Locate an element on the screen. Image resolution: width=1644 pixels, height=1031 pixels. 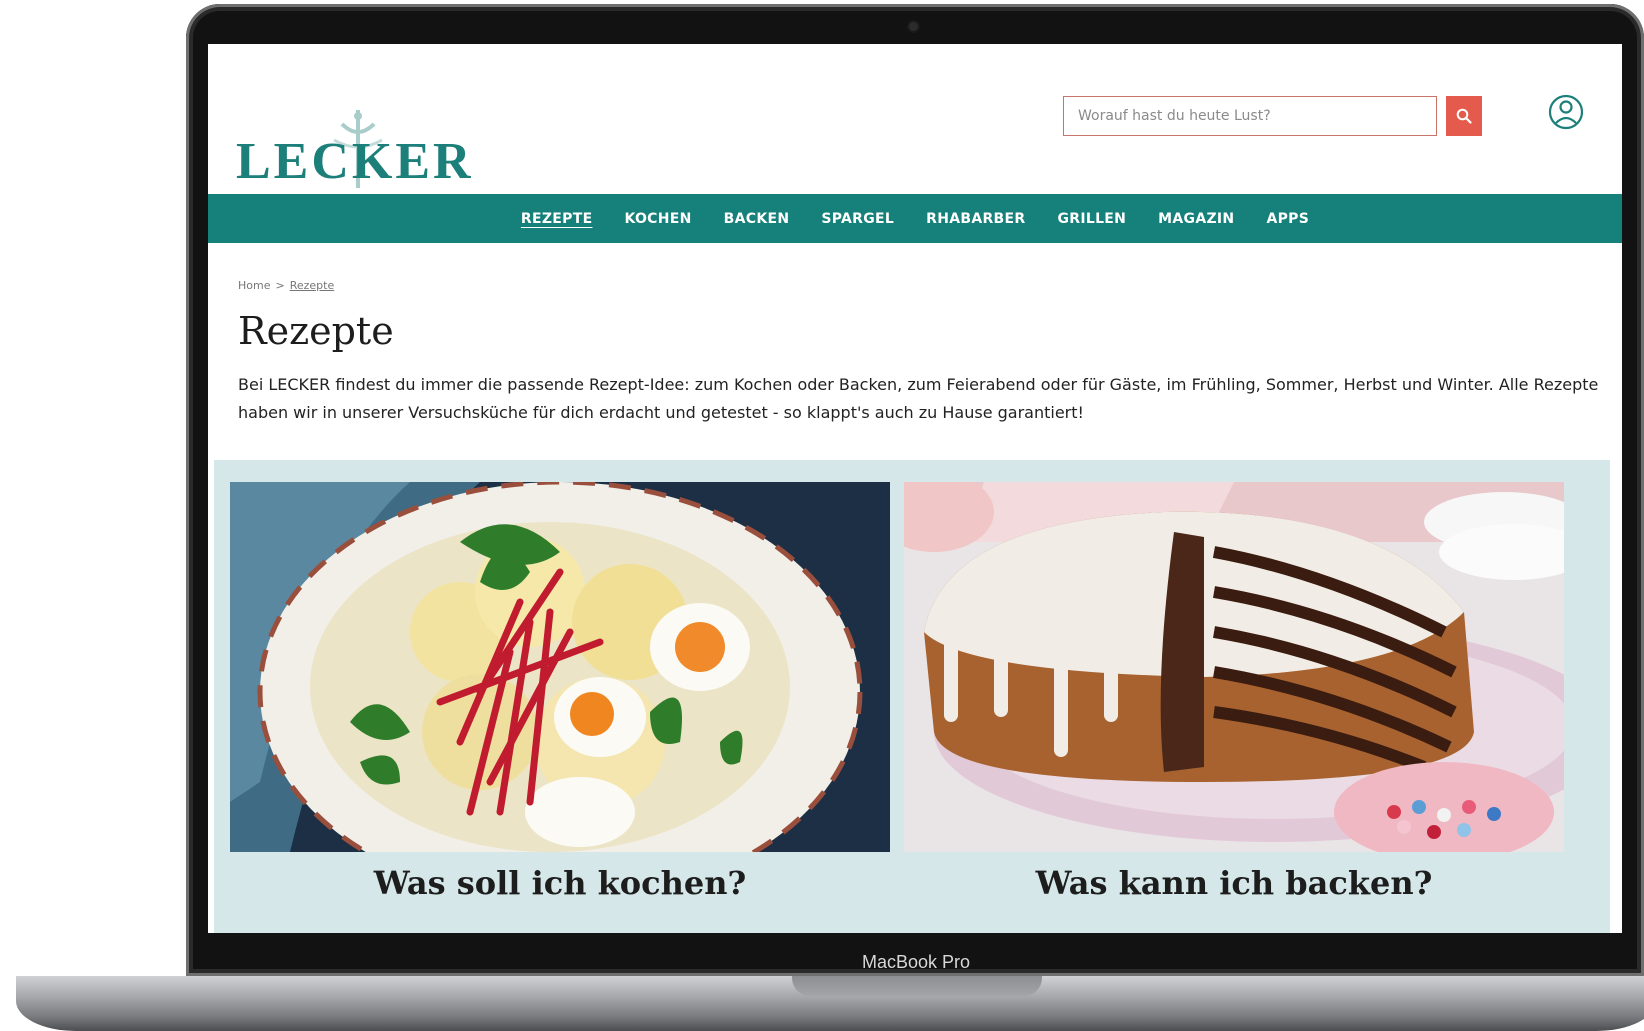
zebra-cake-image is located at coordinates (1234, 667).